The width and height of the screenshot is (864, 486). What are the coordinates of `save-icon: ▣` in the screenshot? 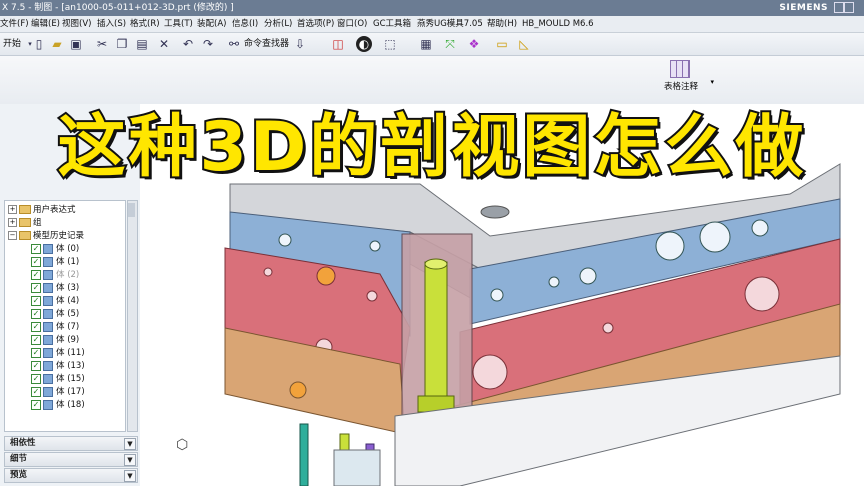 It's located at (76, 44).